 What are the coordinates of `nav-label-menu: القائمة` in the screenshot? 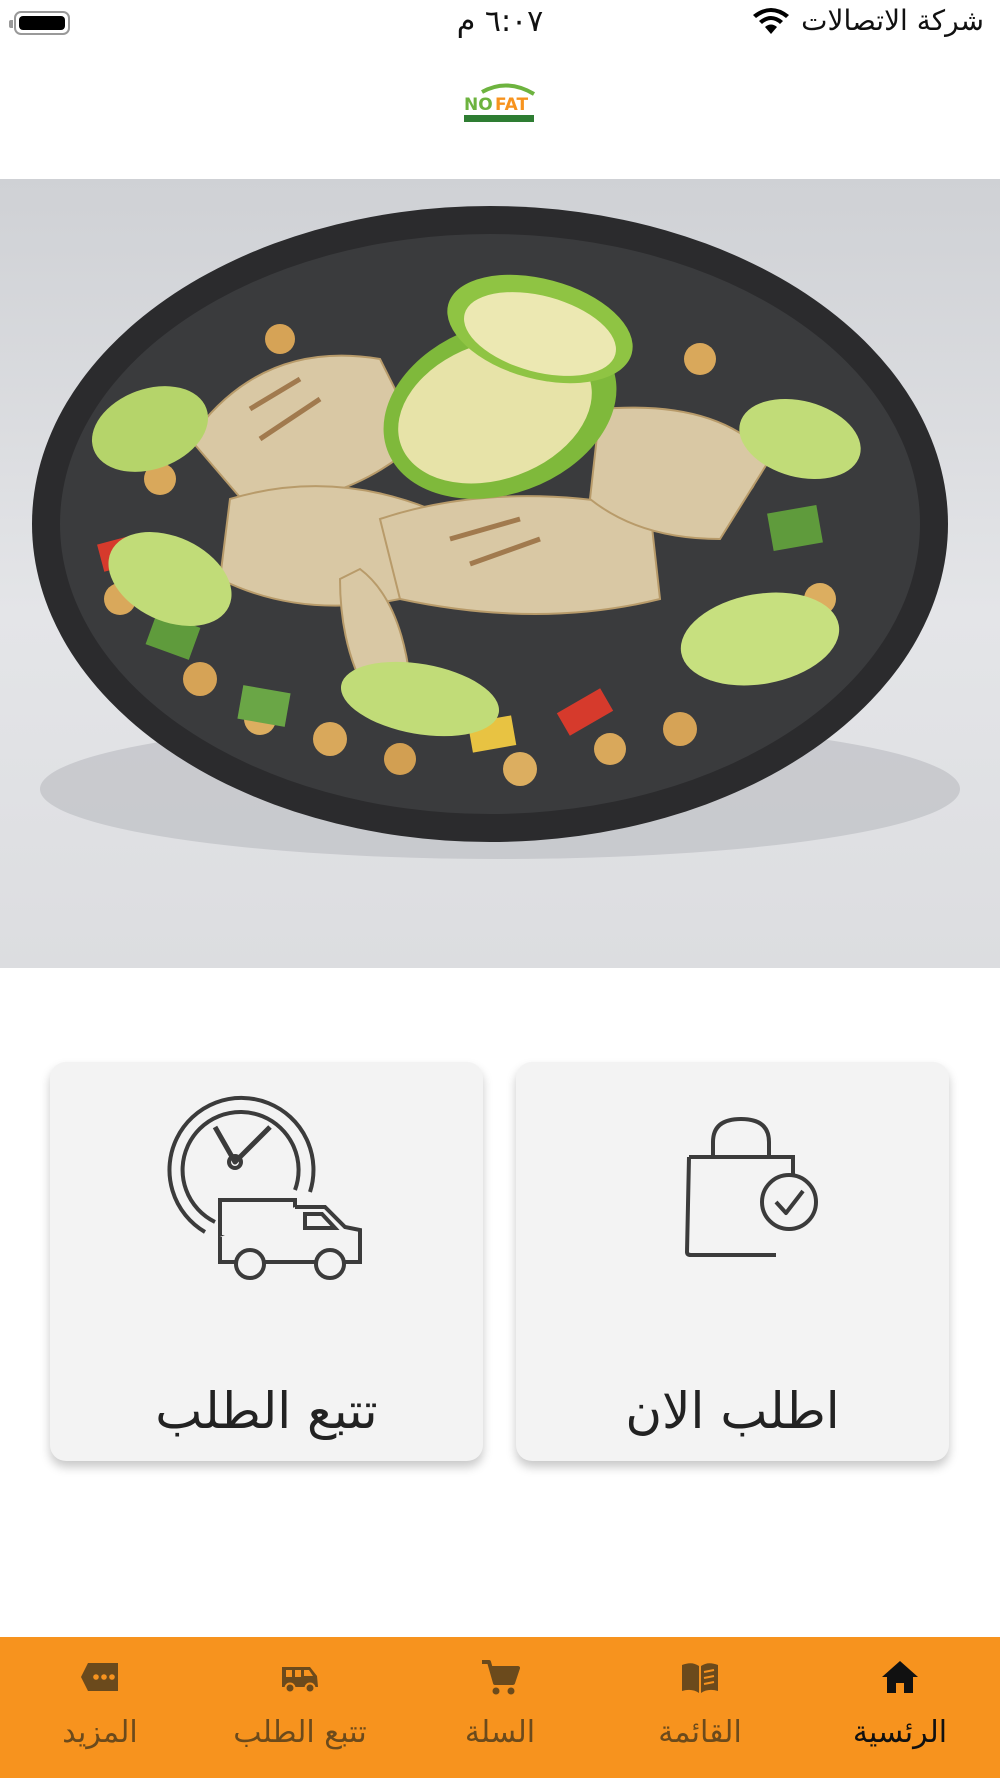 It's located at (700, 1732).